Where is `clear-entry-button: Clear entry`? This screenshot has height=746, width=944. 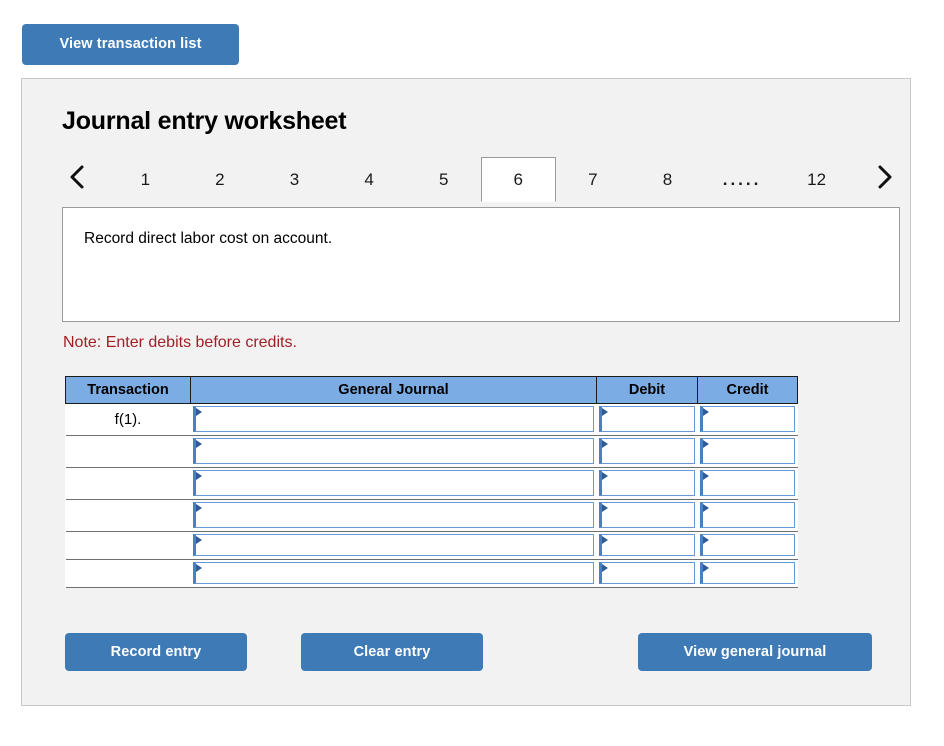
clear-entry-button: Clear entry is located at coordinates (392, 652).